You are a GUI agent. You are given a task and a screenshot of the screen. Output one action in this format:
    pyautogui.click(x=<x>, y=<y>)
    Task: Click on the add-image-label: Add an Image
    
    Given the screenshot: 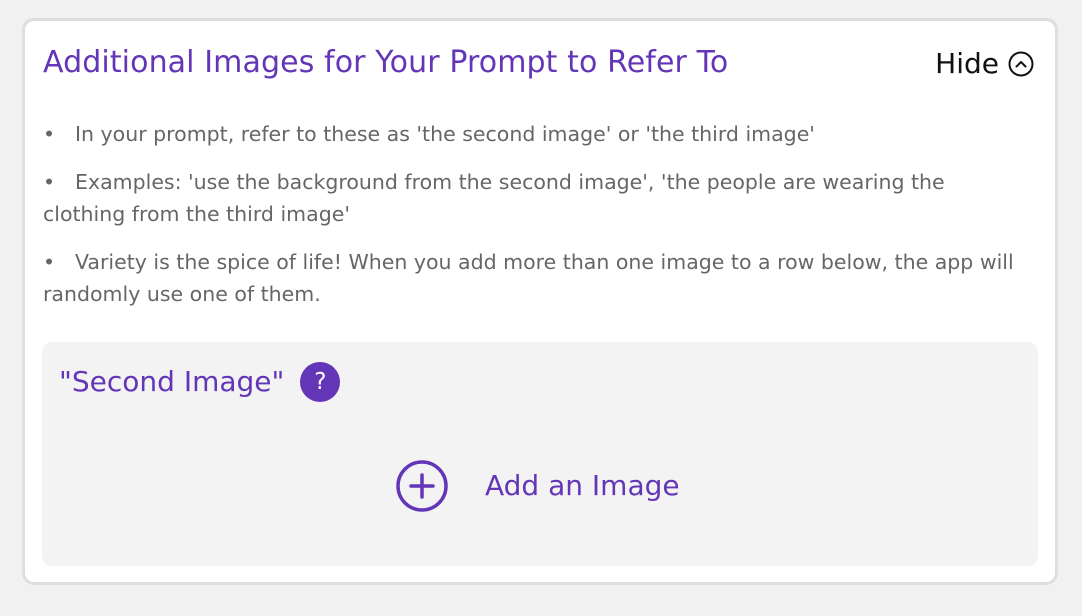 What is the action you would take?
    pyautogui.click(x=582, y=485)
    